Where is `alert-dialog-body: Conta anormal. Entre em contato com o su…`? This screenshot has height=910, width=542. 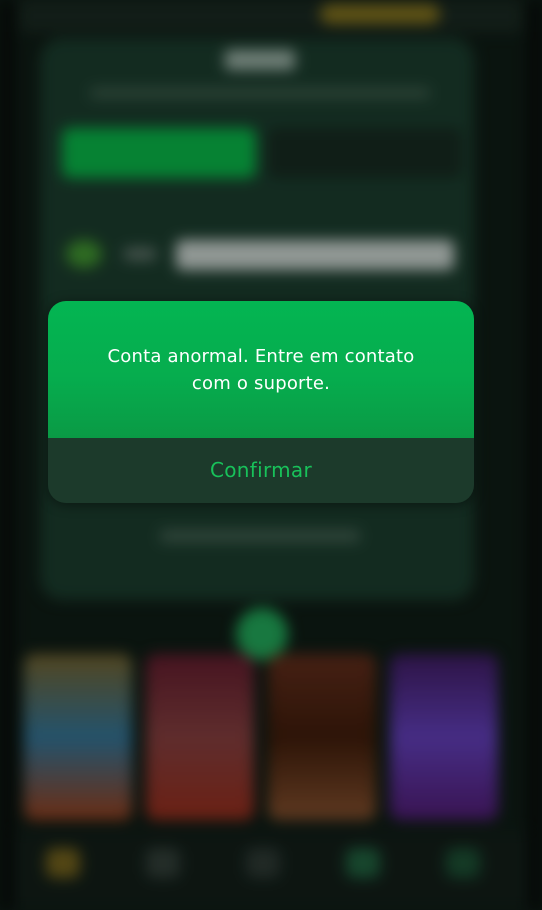
alert-dialog-body: Conta anormal. Entre em contato com o su… is located at coordinates (261, 369).